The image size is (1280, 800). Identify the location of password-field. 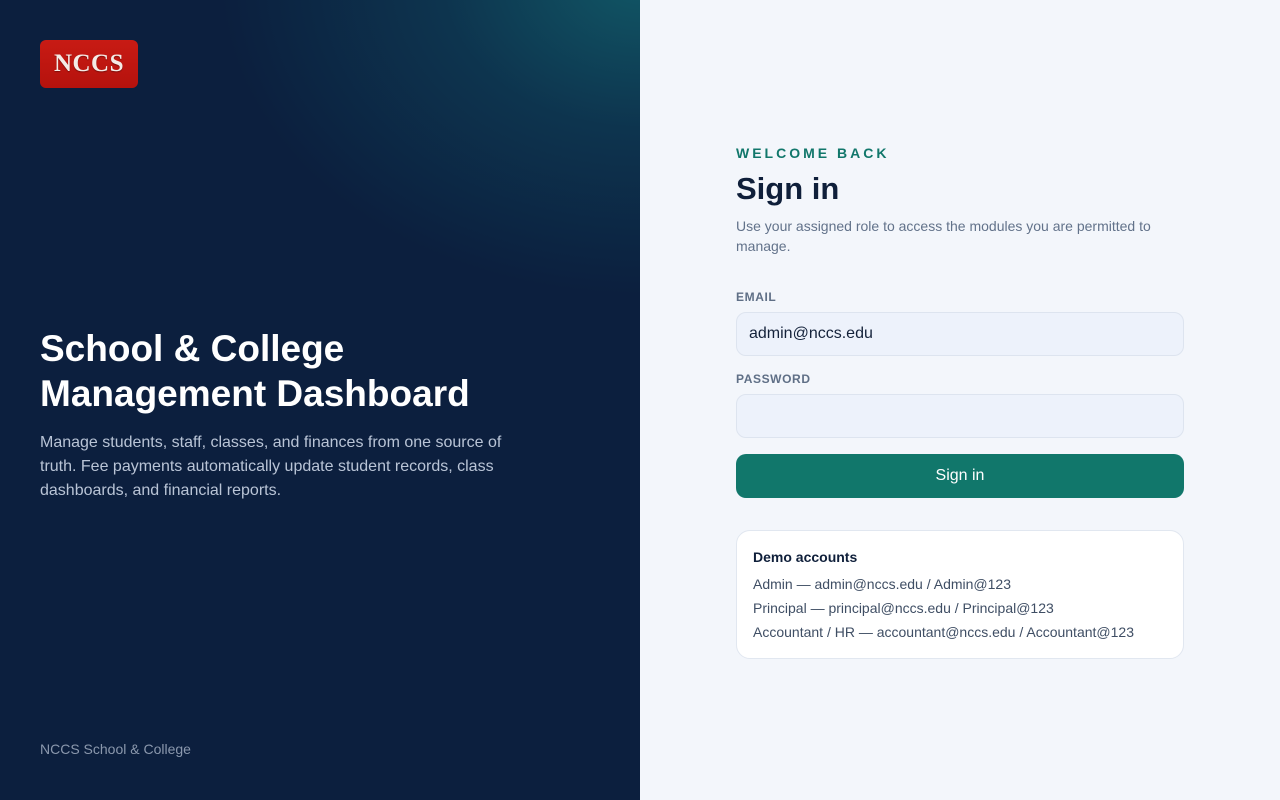
(960, 416).